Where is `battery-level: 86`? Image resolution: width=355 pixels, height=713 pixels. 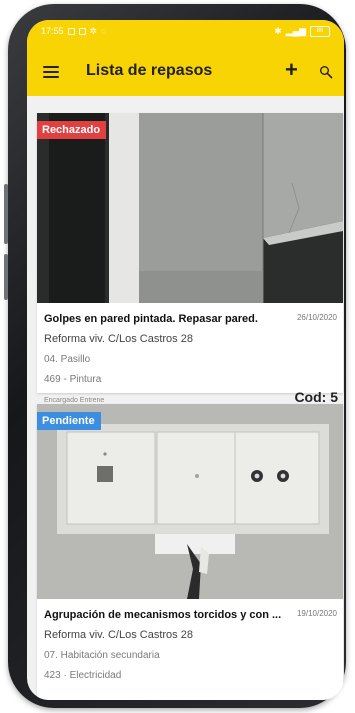 battery-level: 86 is located at coordinates (320, 31).